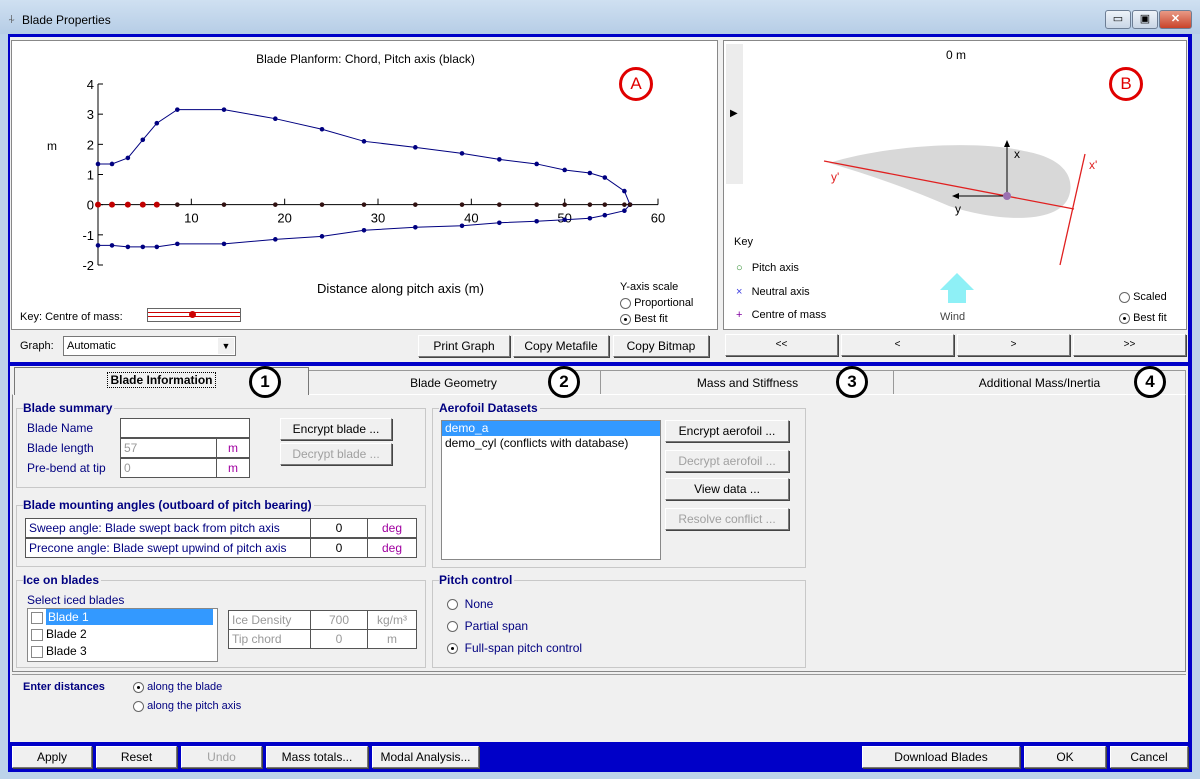  Describe the element at coordinates (897, 345) in the screenshot. I see `prev-station-button: <` at that location.